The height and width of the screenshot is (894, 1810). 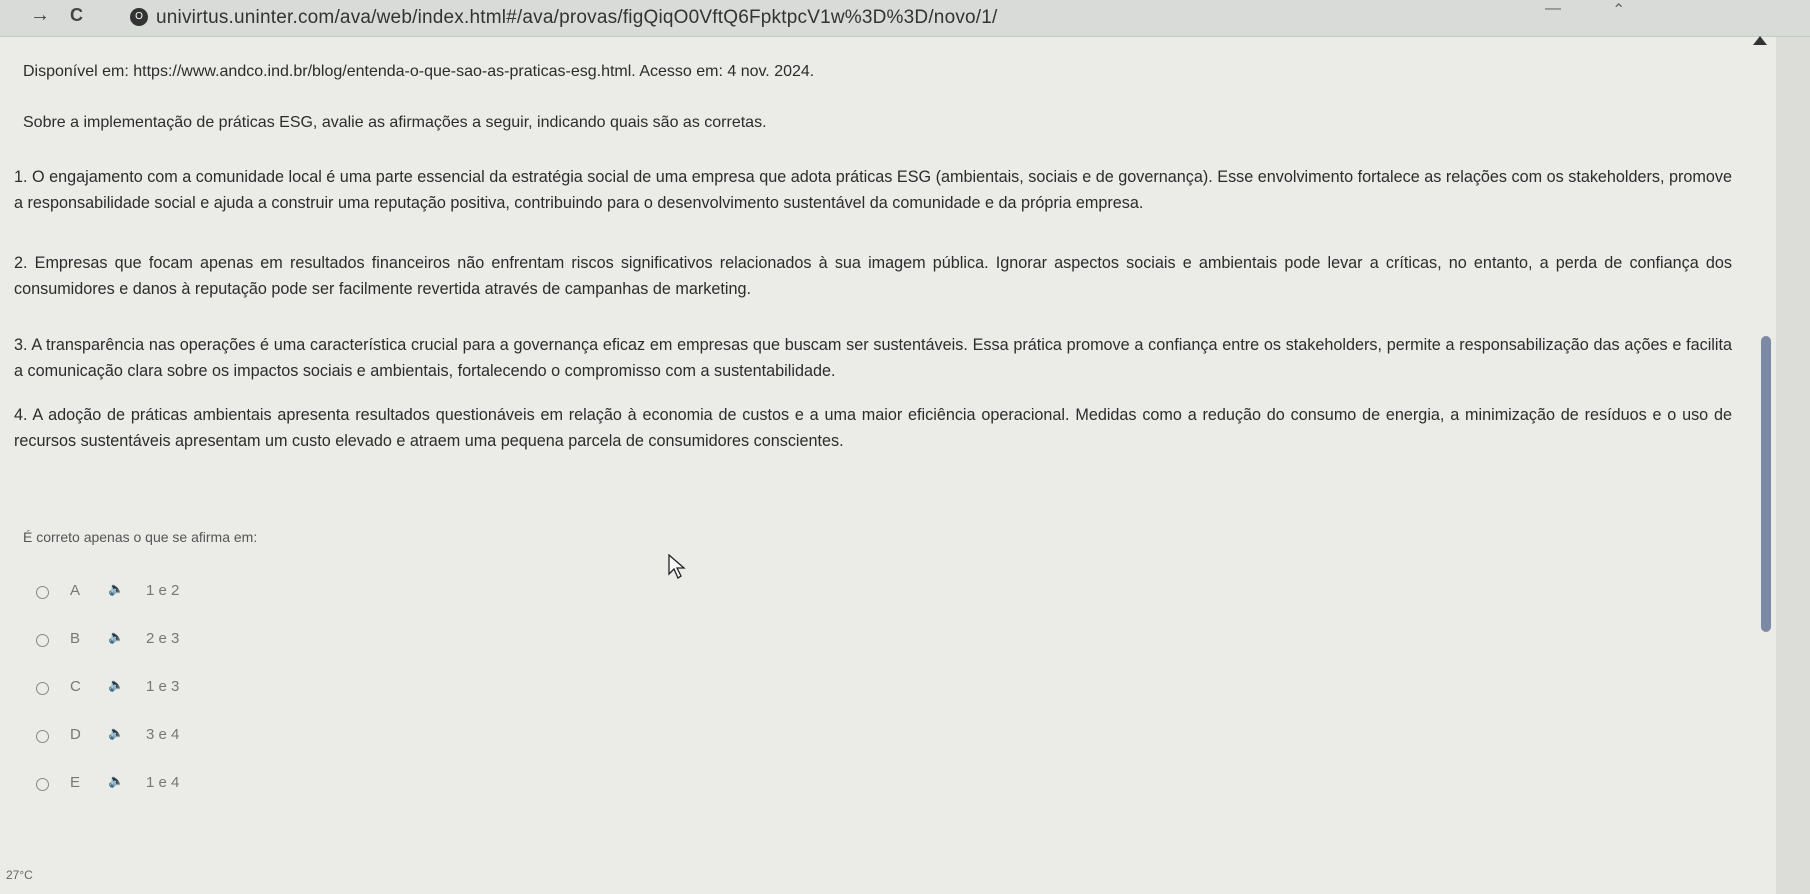 I want to click on option-letter: B, so click(x=75, y=638).